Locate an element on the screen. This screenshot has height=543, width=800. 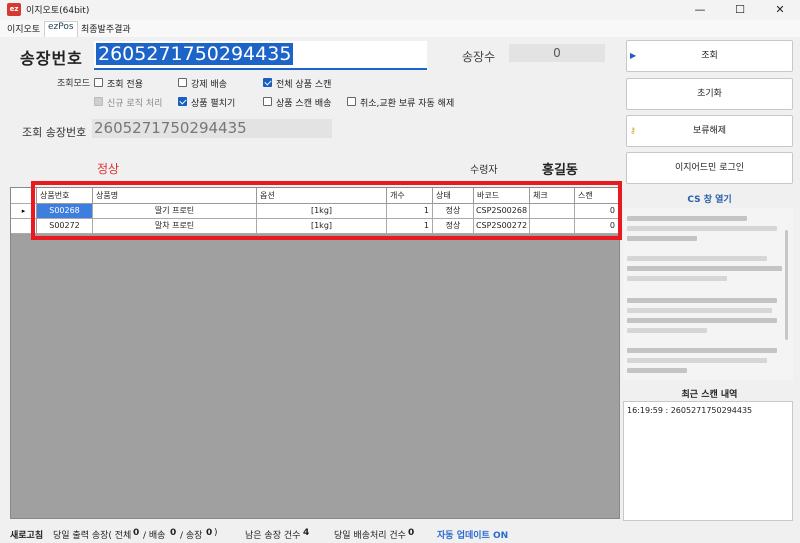
query-invoice-label: 조회 송장번호 is located at coordinates (54, 132).